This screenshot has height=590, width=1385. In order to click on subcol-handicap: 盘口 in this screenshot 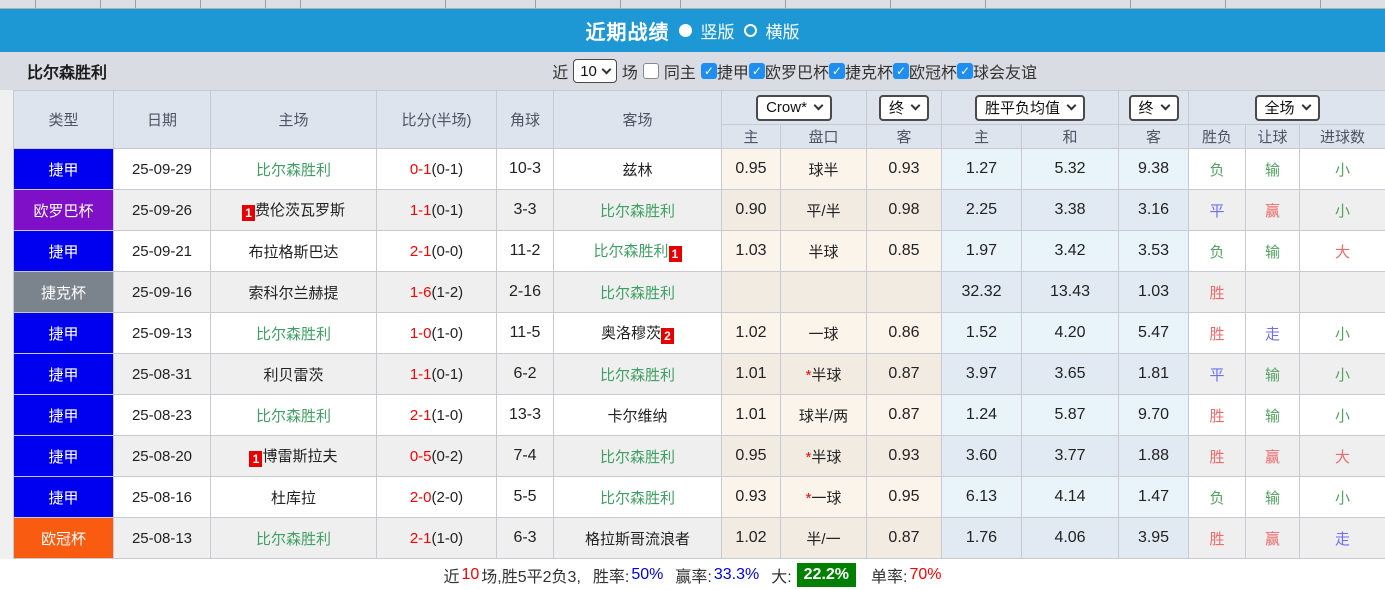, I will do `click(823, 136)`.